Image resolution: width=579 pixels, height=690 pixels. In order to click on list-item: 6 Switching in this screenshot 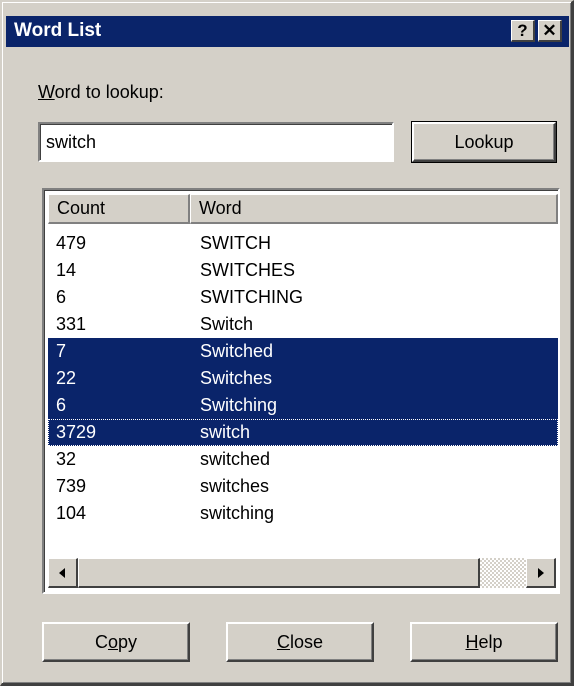, I will do `click(303, 405)`.